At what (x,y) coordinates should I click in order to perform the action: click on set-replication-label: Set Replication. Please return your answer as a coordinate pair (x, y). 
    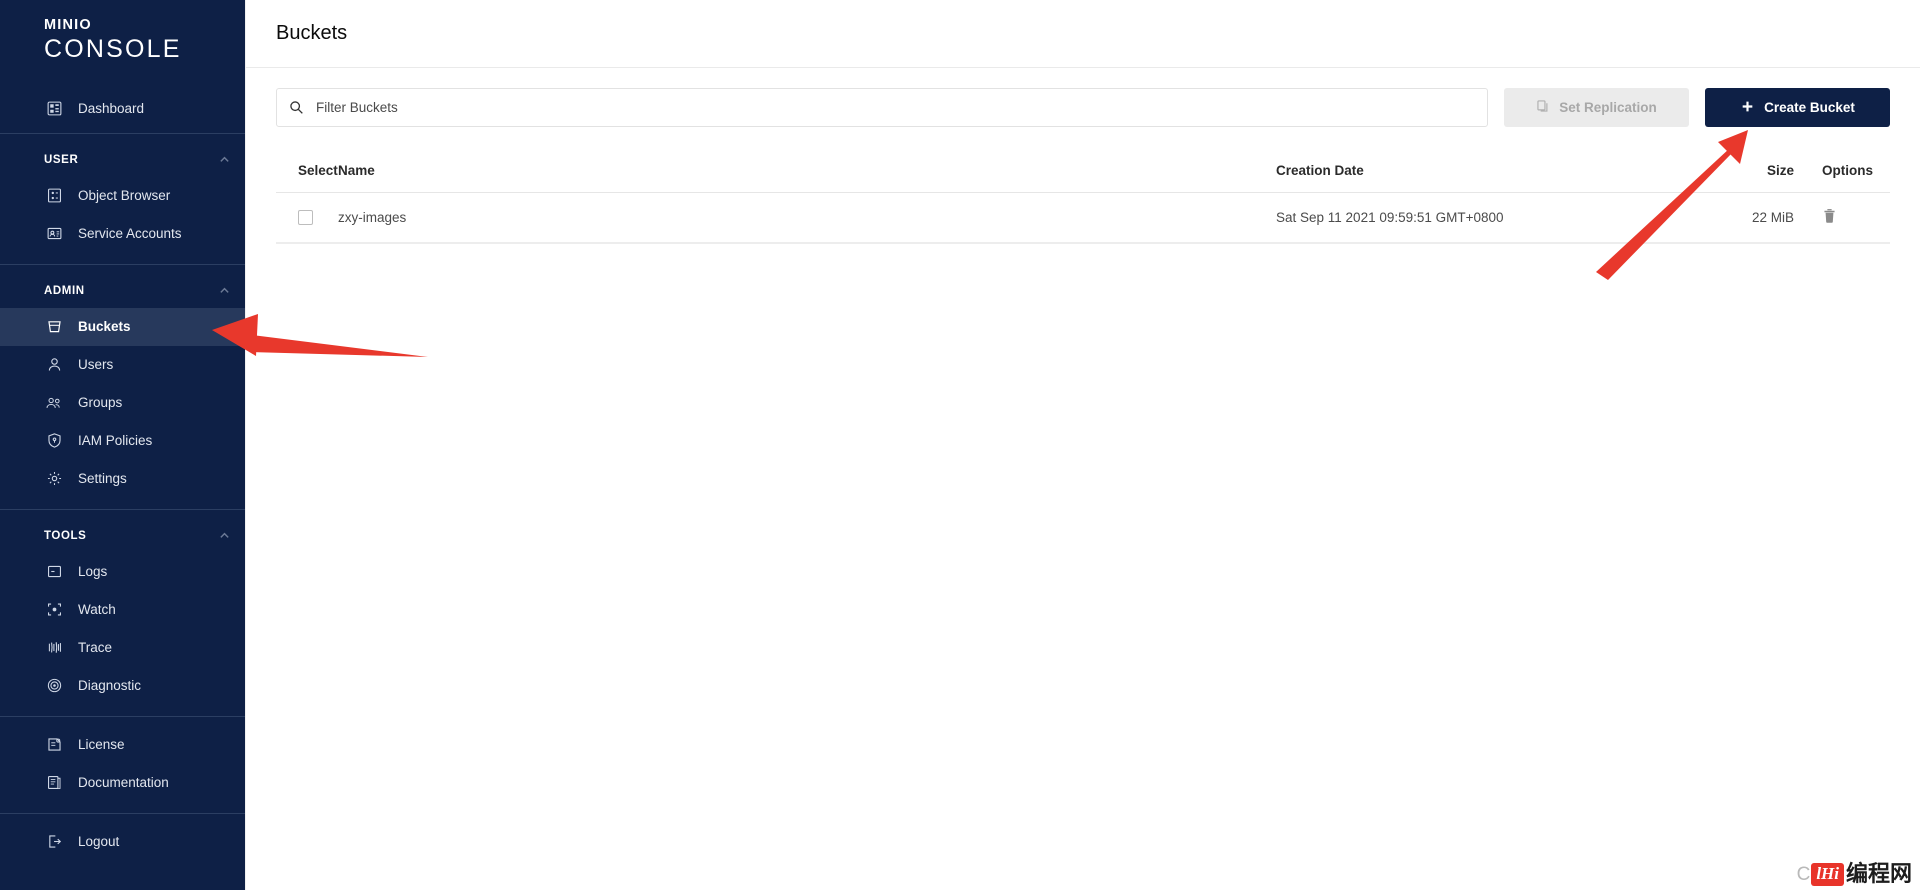
    Looking at the image, I should click on (1608, 107).